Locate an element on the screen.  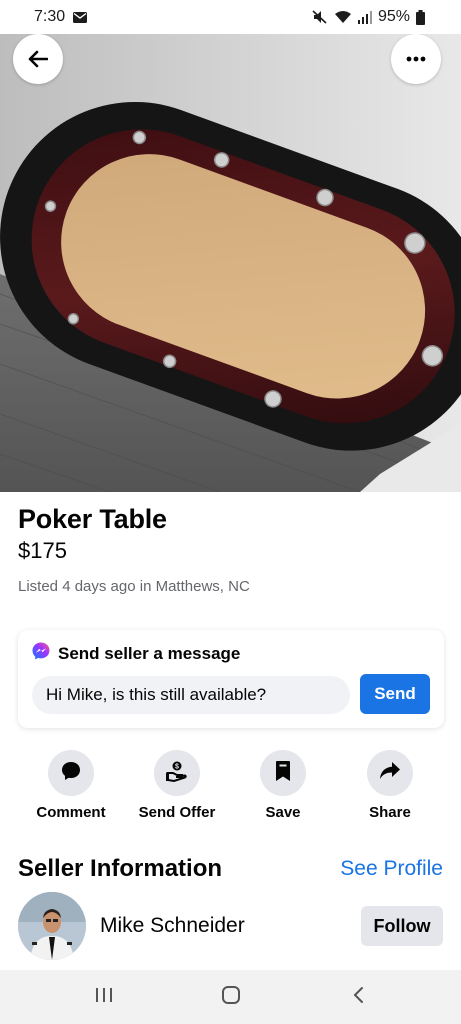
send-offer-icon: $ is located at coordinates (177, 773).